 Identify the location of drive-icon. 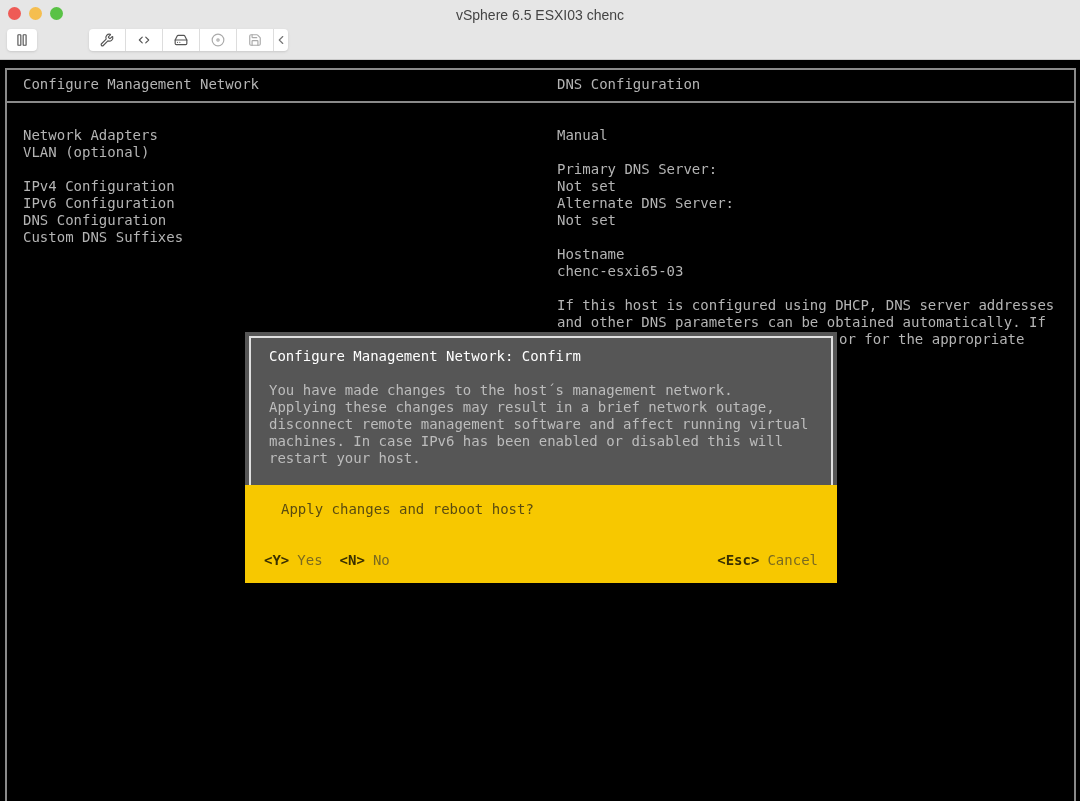
(181, 40).